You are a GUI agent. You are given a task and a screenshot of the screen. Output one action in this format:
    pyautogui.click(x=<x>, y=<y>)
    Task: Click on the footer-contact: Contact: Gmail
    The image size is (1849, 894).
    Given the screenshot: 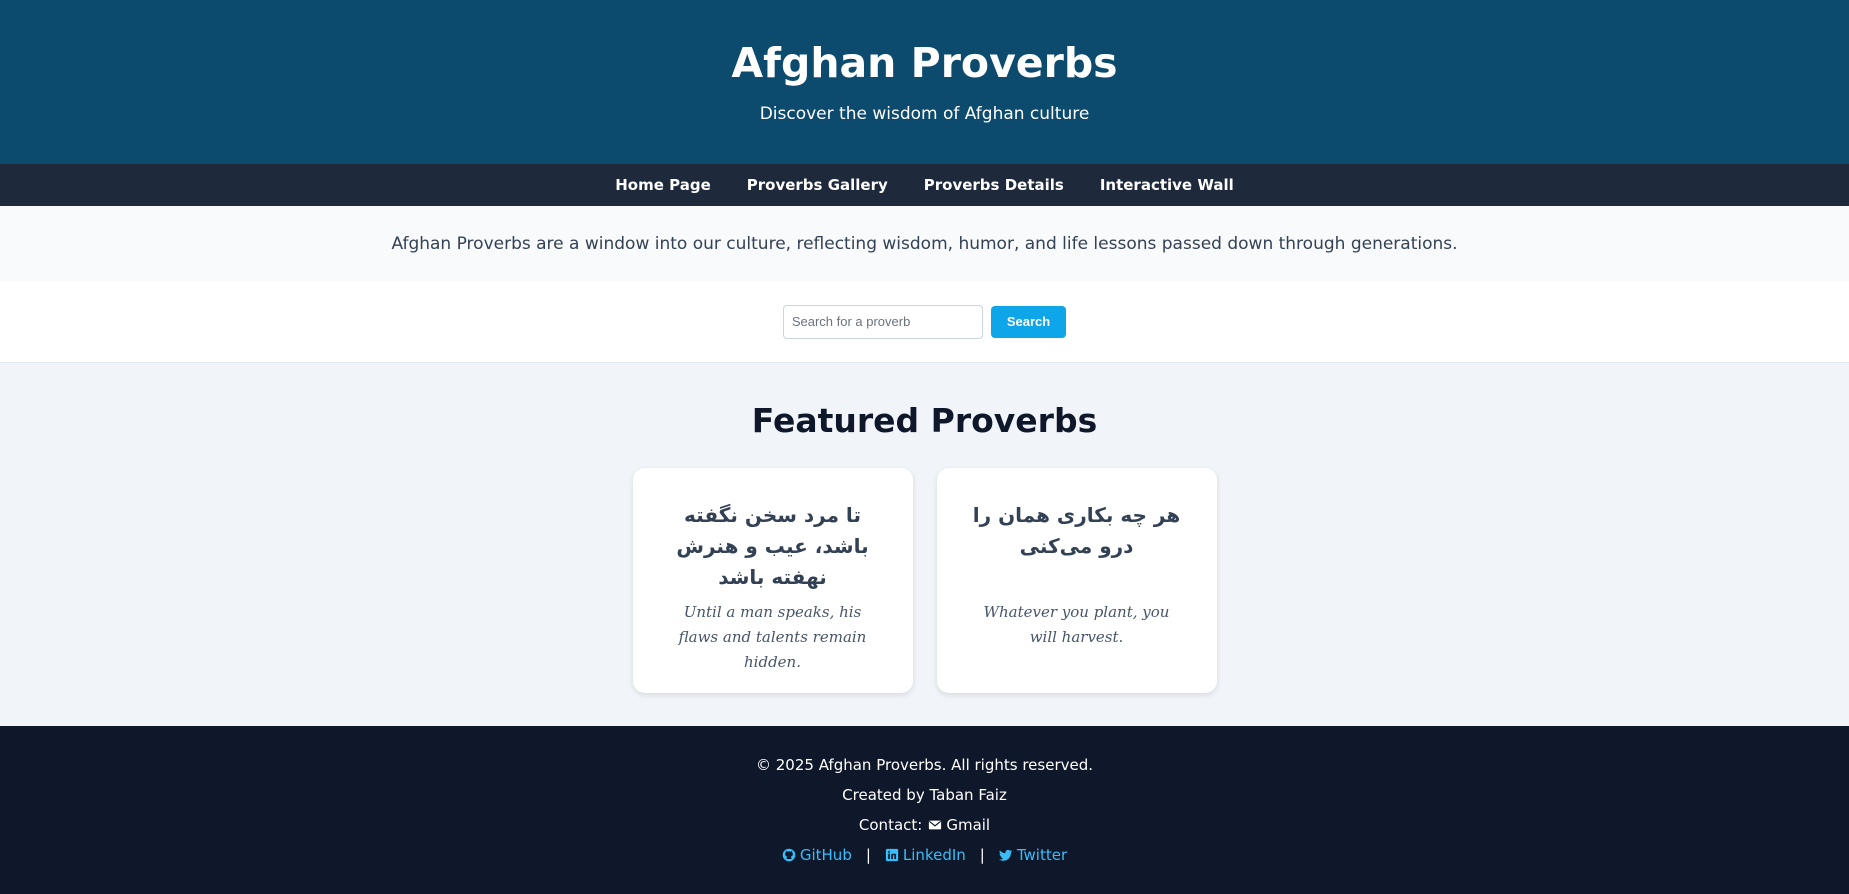 What is the action you would take?
    pyautogui.click(x=924, y=825)
    